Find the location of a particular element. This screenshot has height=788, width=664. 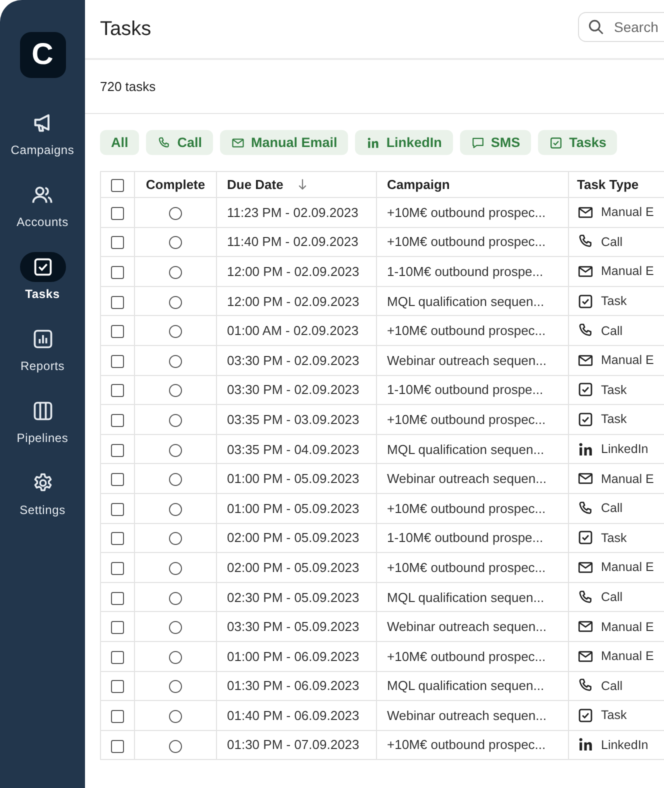

filter-chip: All is located at coordinates (120, 142).